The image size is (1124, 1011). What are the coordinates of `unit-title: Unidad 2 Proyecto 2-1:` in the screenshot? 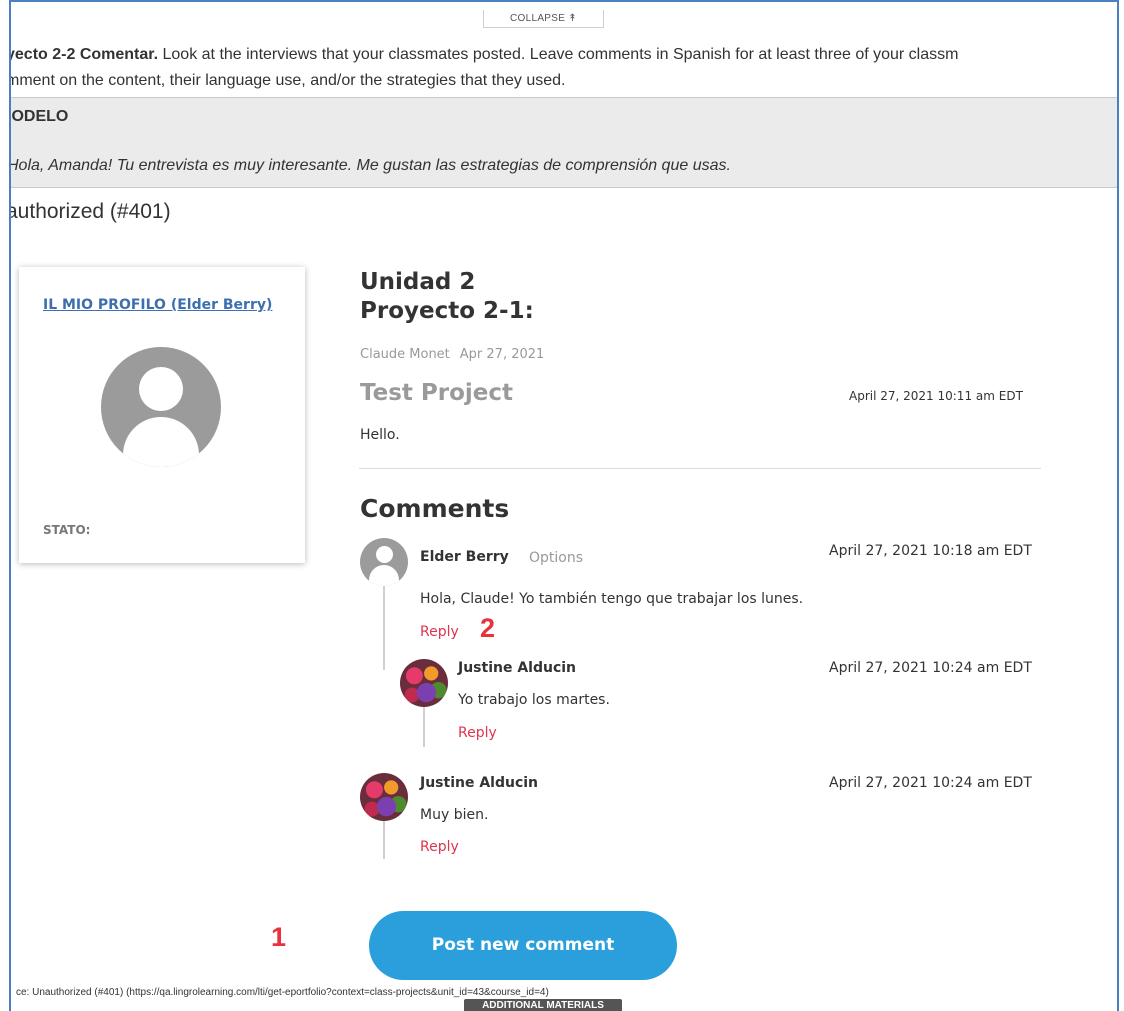 It's located at (447, 297).